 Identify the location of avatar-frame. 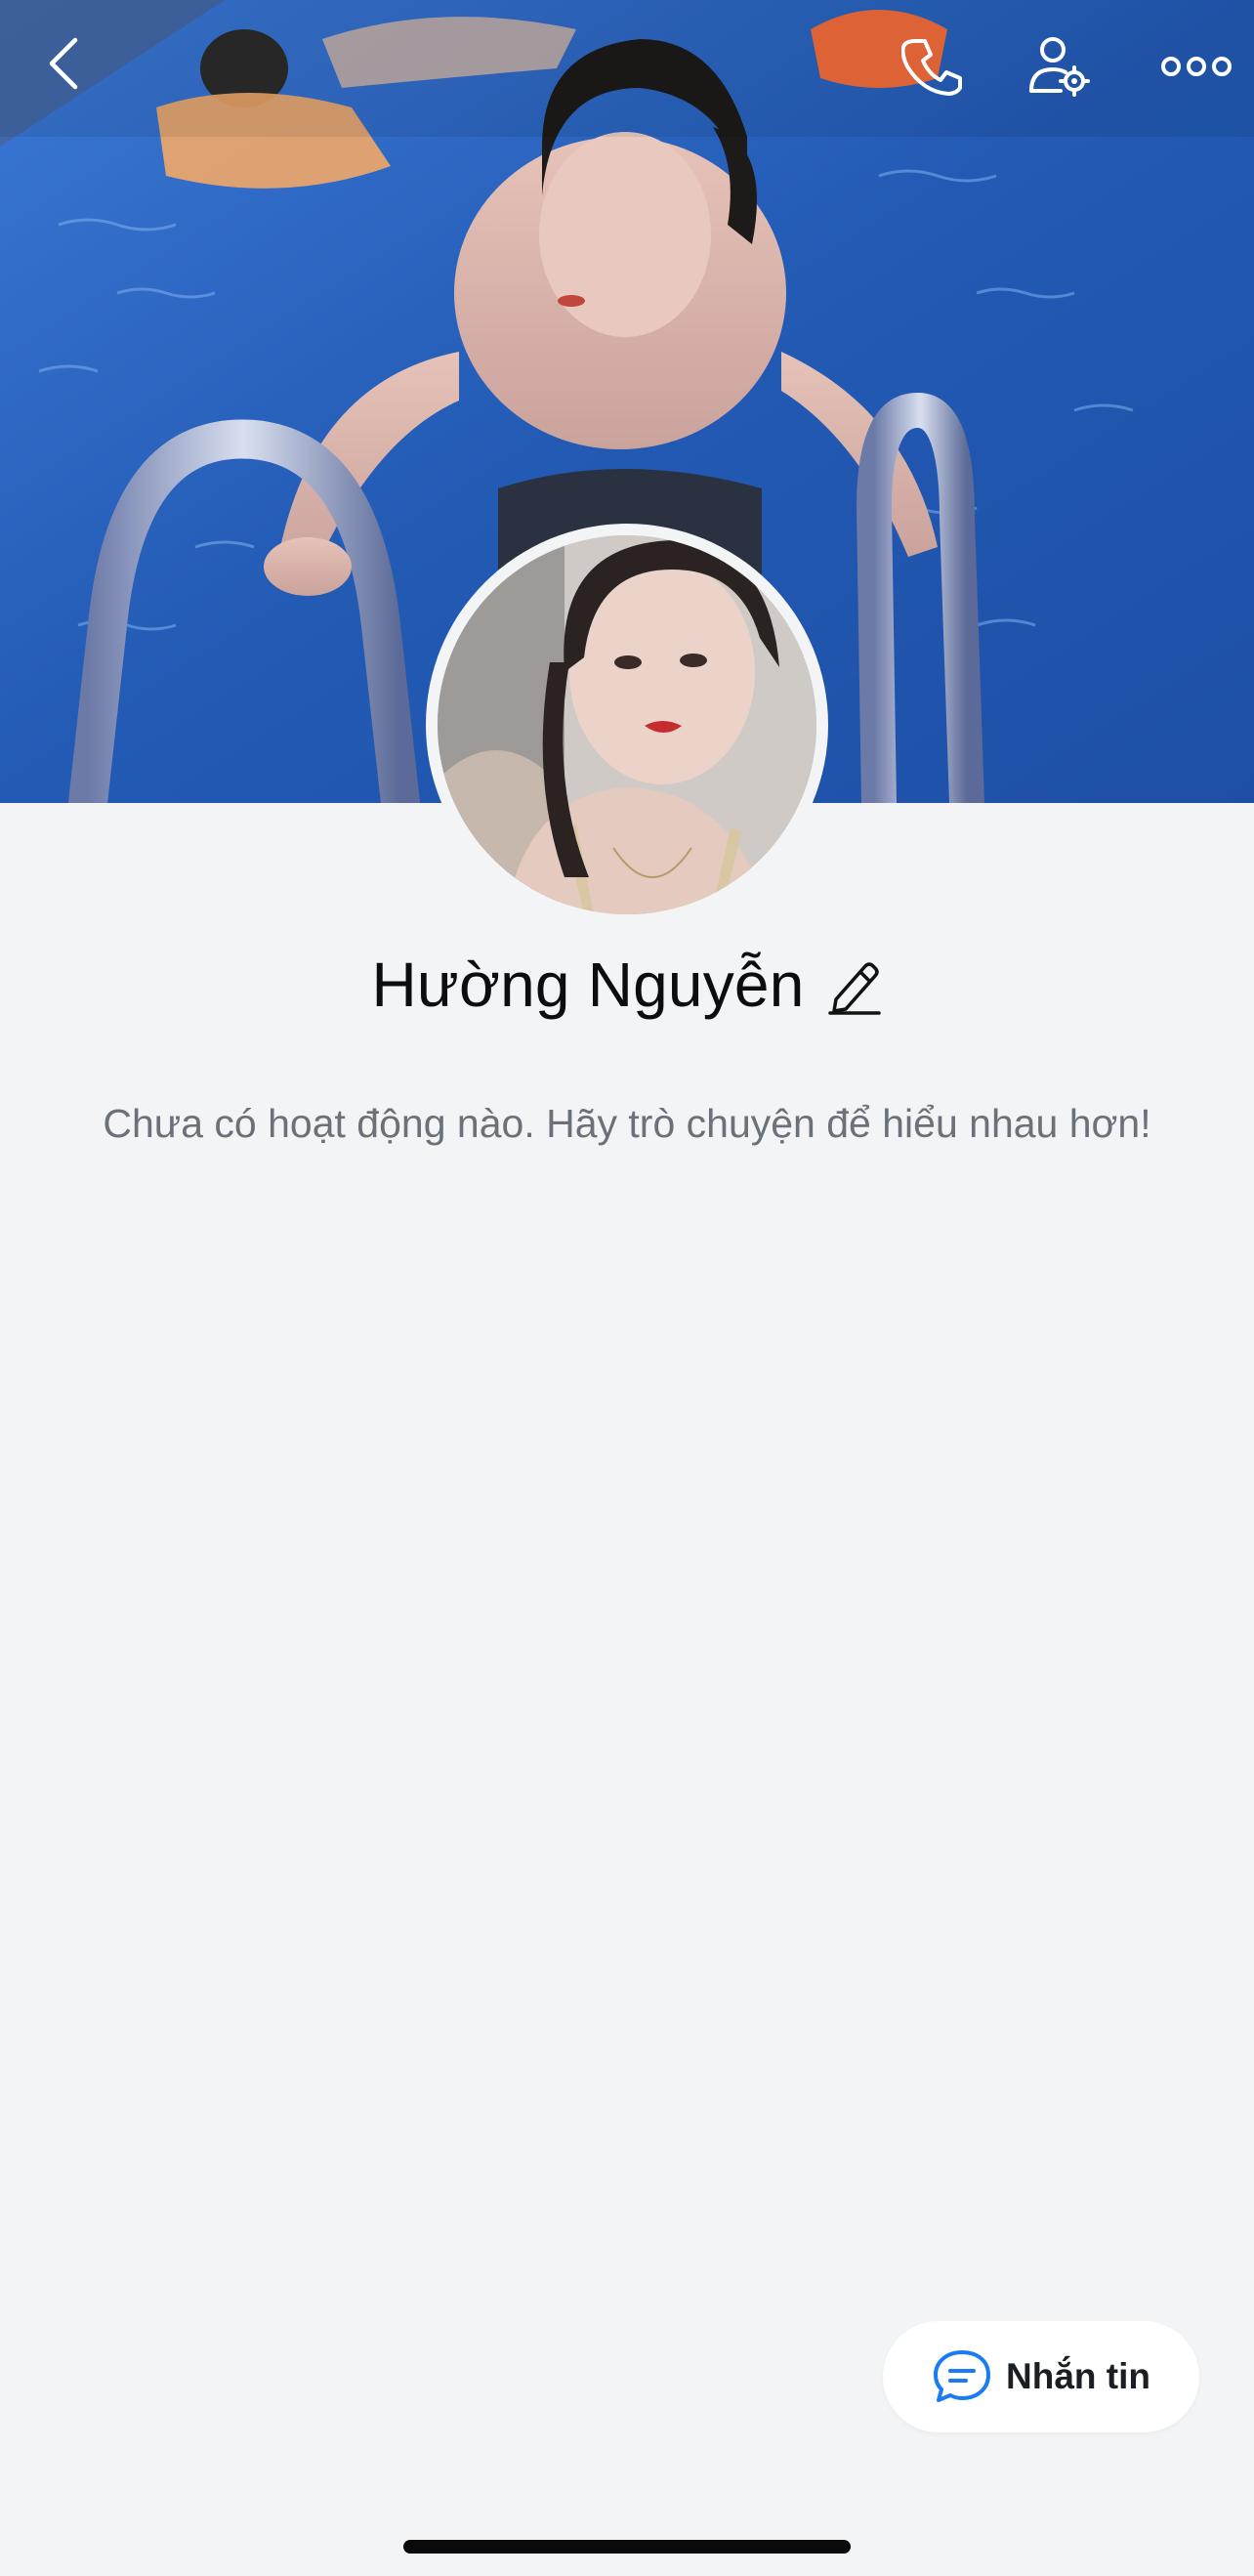
(627, 725).